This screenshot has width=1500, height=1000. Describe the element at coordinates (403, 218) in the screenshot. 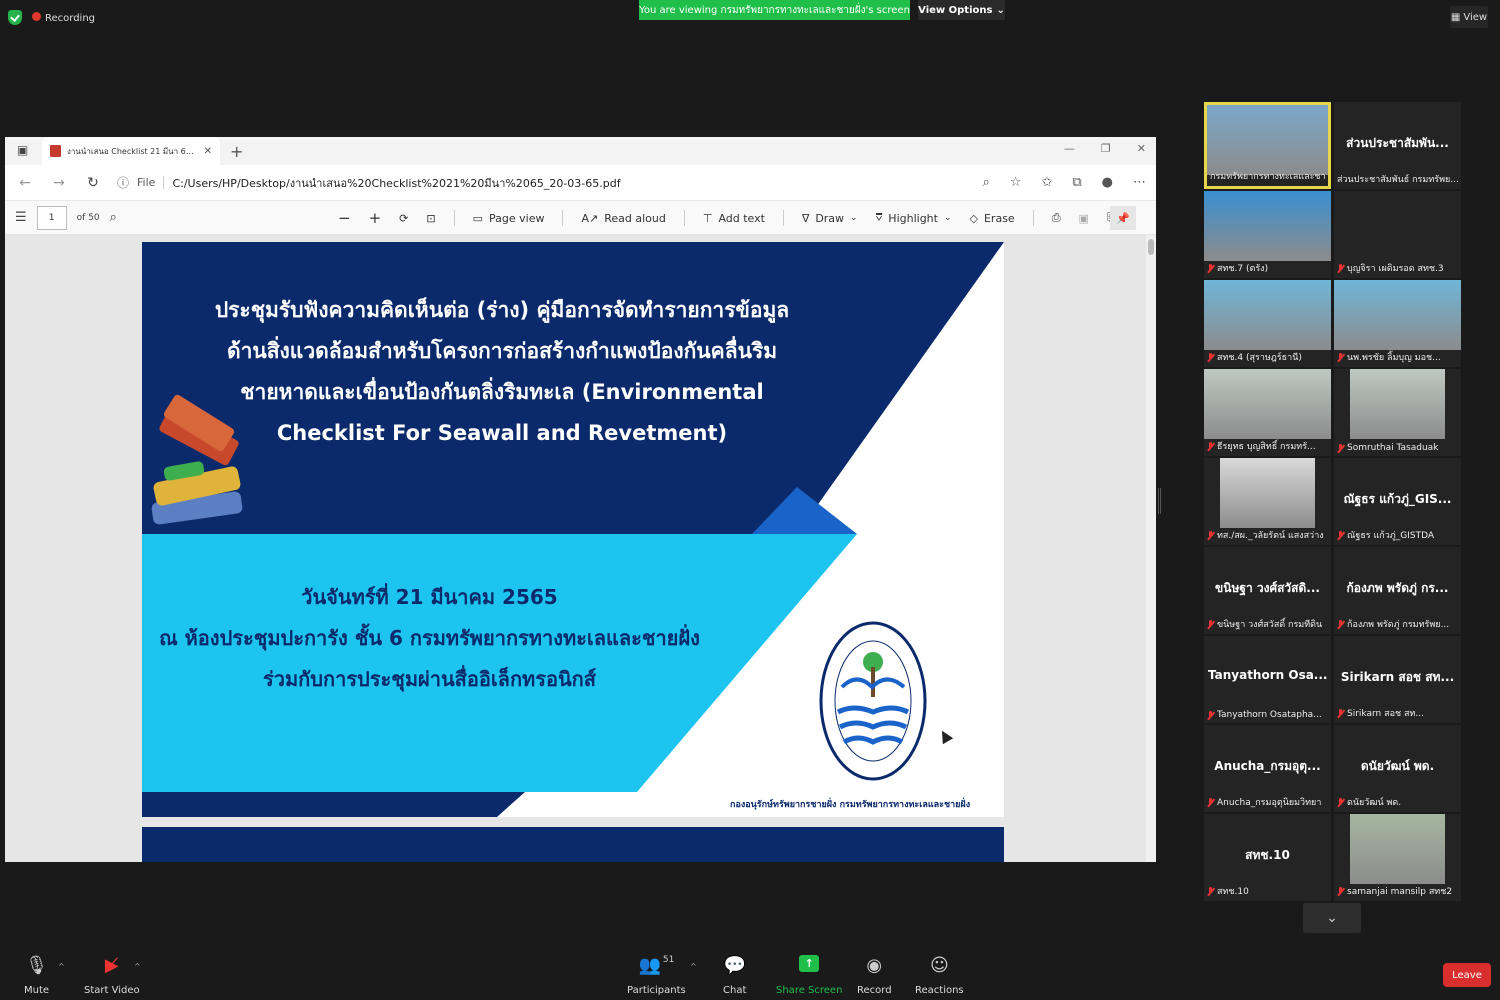

I see `rotate-icon: ⟳` at that location.